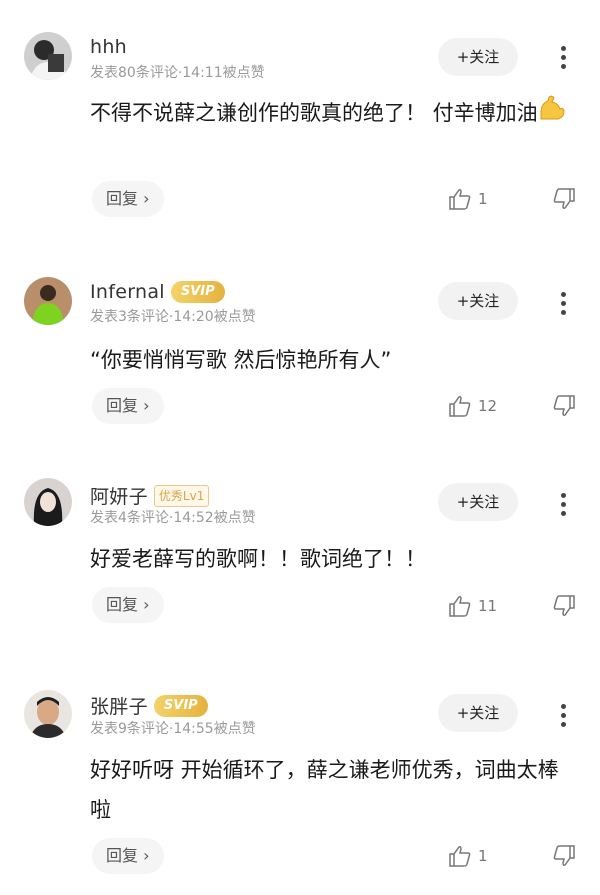  I want to click on comment-meta: 发表4条评论·14:52被点赞, so click(173, 518).